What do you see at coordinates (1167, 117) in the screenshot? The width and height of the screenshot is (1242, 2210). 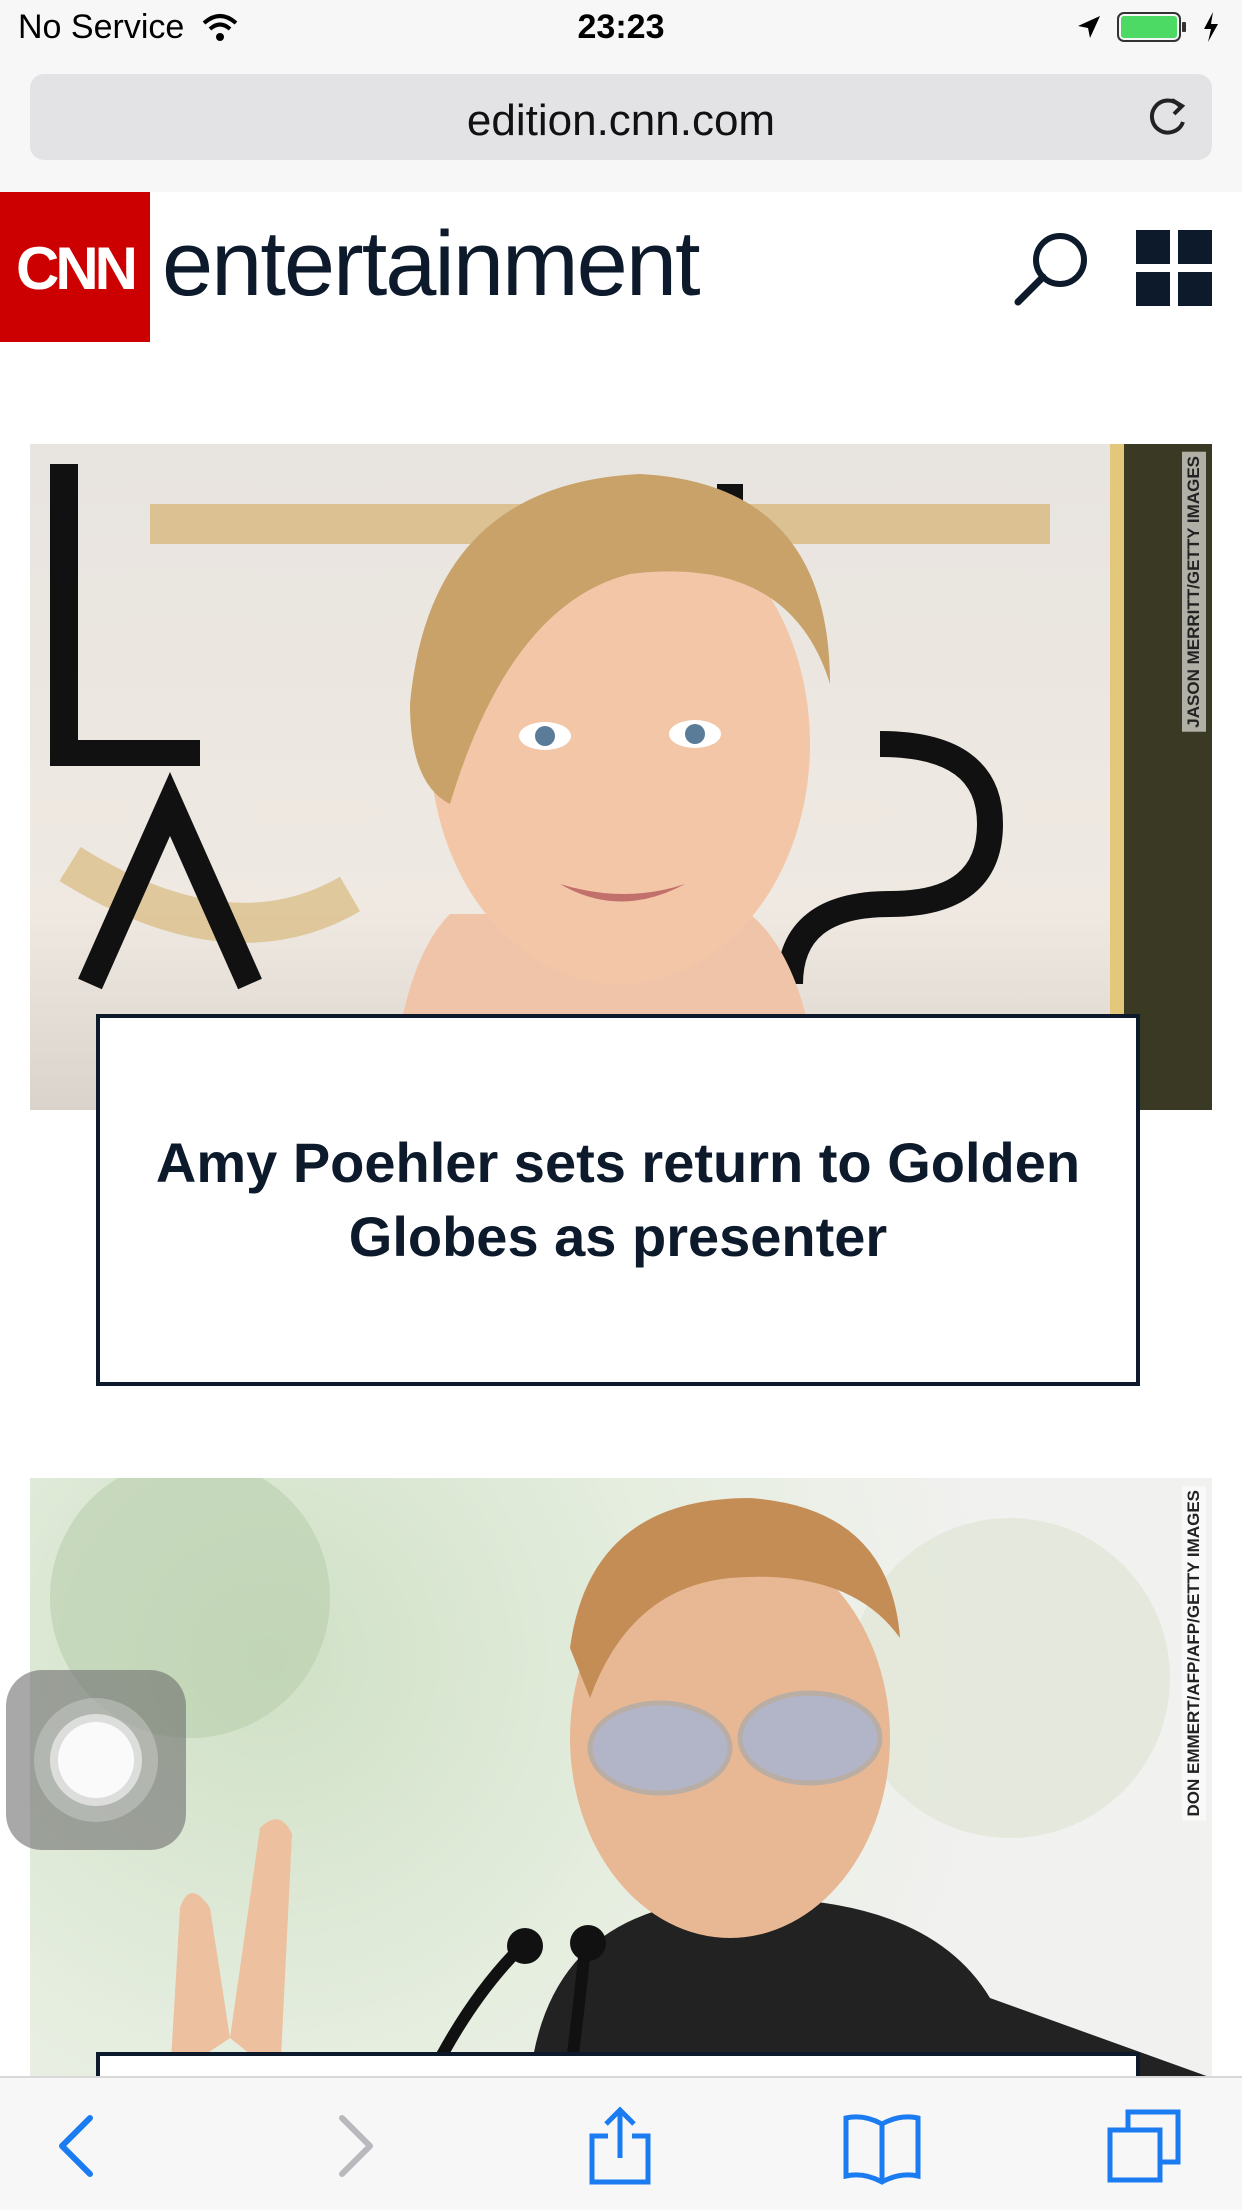 I see `reload-icon` at bounding box center [1167, 117].